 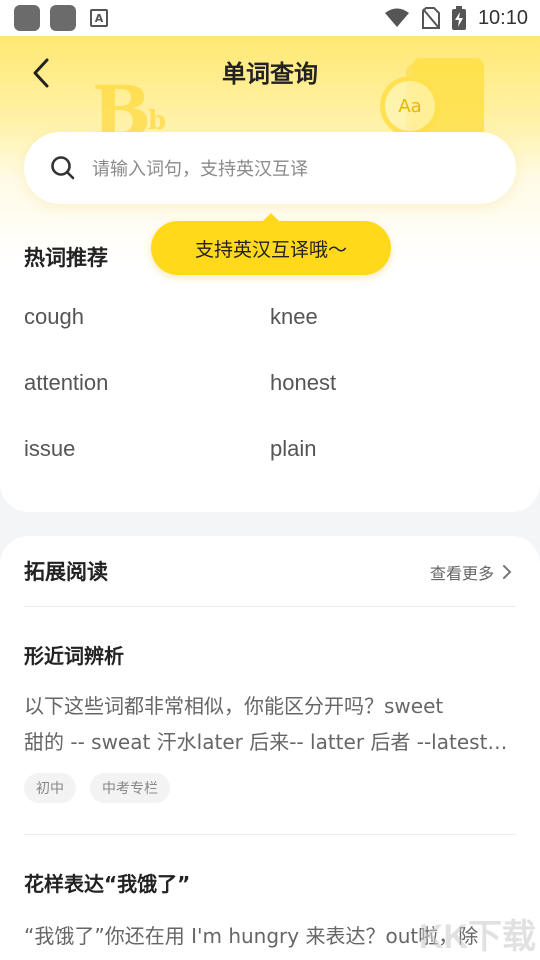 What do you see at coordinates (396, 17) in the screenshot?
I see `wifi-icon` at bounding box center [396, 17].